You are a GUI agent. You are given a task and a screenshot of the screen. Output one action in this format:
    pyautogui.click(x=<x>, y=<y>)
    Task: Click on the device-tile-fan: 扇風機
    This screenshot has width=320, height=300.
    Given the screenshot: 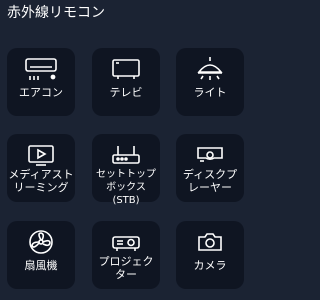 What is the action you would take?
    pyautogui.click(x=41, y=255)
    